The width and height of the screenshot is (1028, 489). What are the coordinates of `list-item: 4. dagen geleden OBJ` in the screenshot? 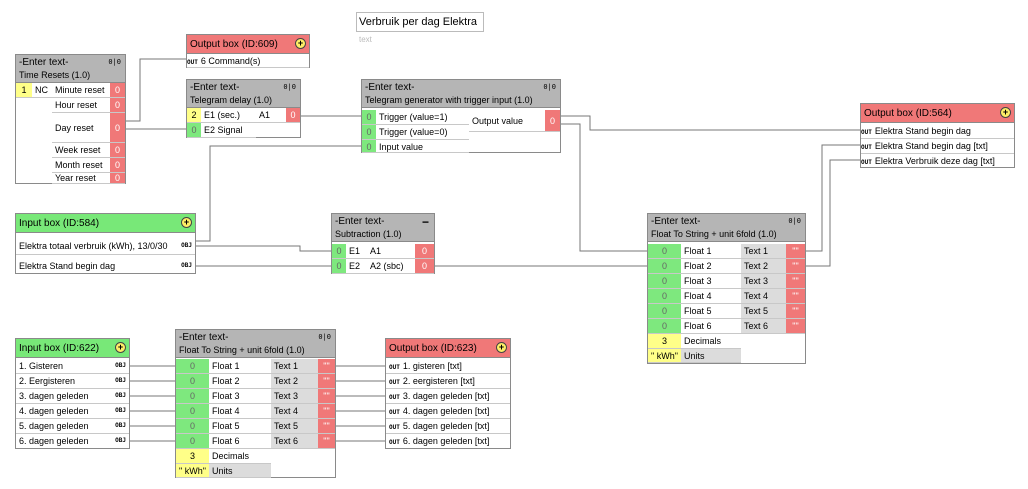 It's located at (72, 411).